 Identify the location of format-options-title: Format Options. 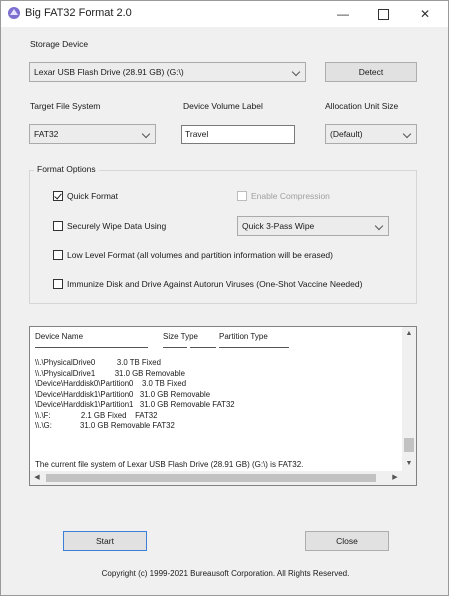
(66, 169).